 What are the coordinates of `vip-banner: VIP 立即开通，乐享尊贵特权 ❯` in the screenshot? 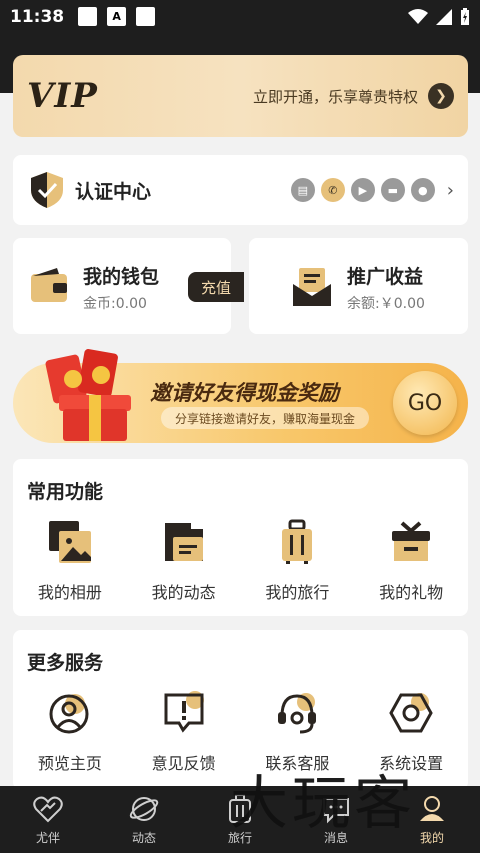 It's located at (240, 96).